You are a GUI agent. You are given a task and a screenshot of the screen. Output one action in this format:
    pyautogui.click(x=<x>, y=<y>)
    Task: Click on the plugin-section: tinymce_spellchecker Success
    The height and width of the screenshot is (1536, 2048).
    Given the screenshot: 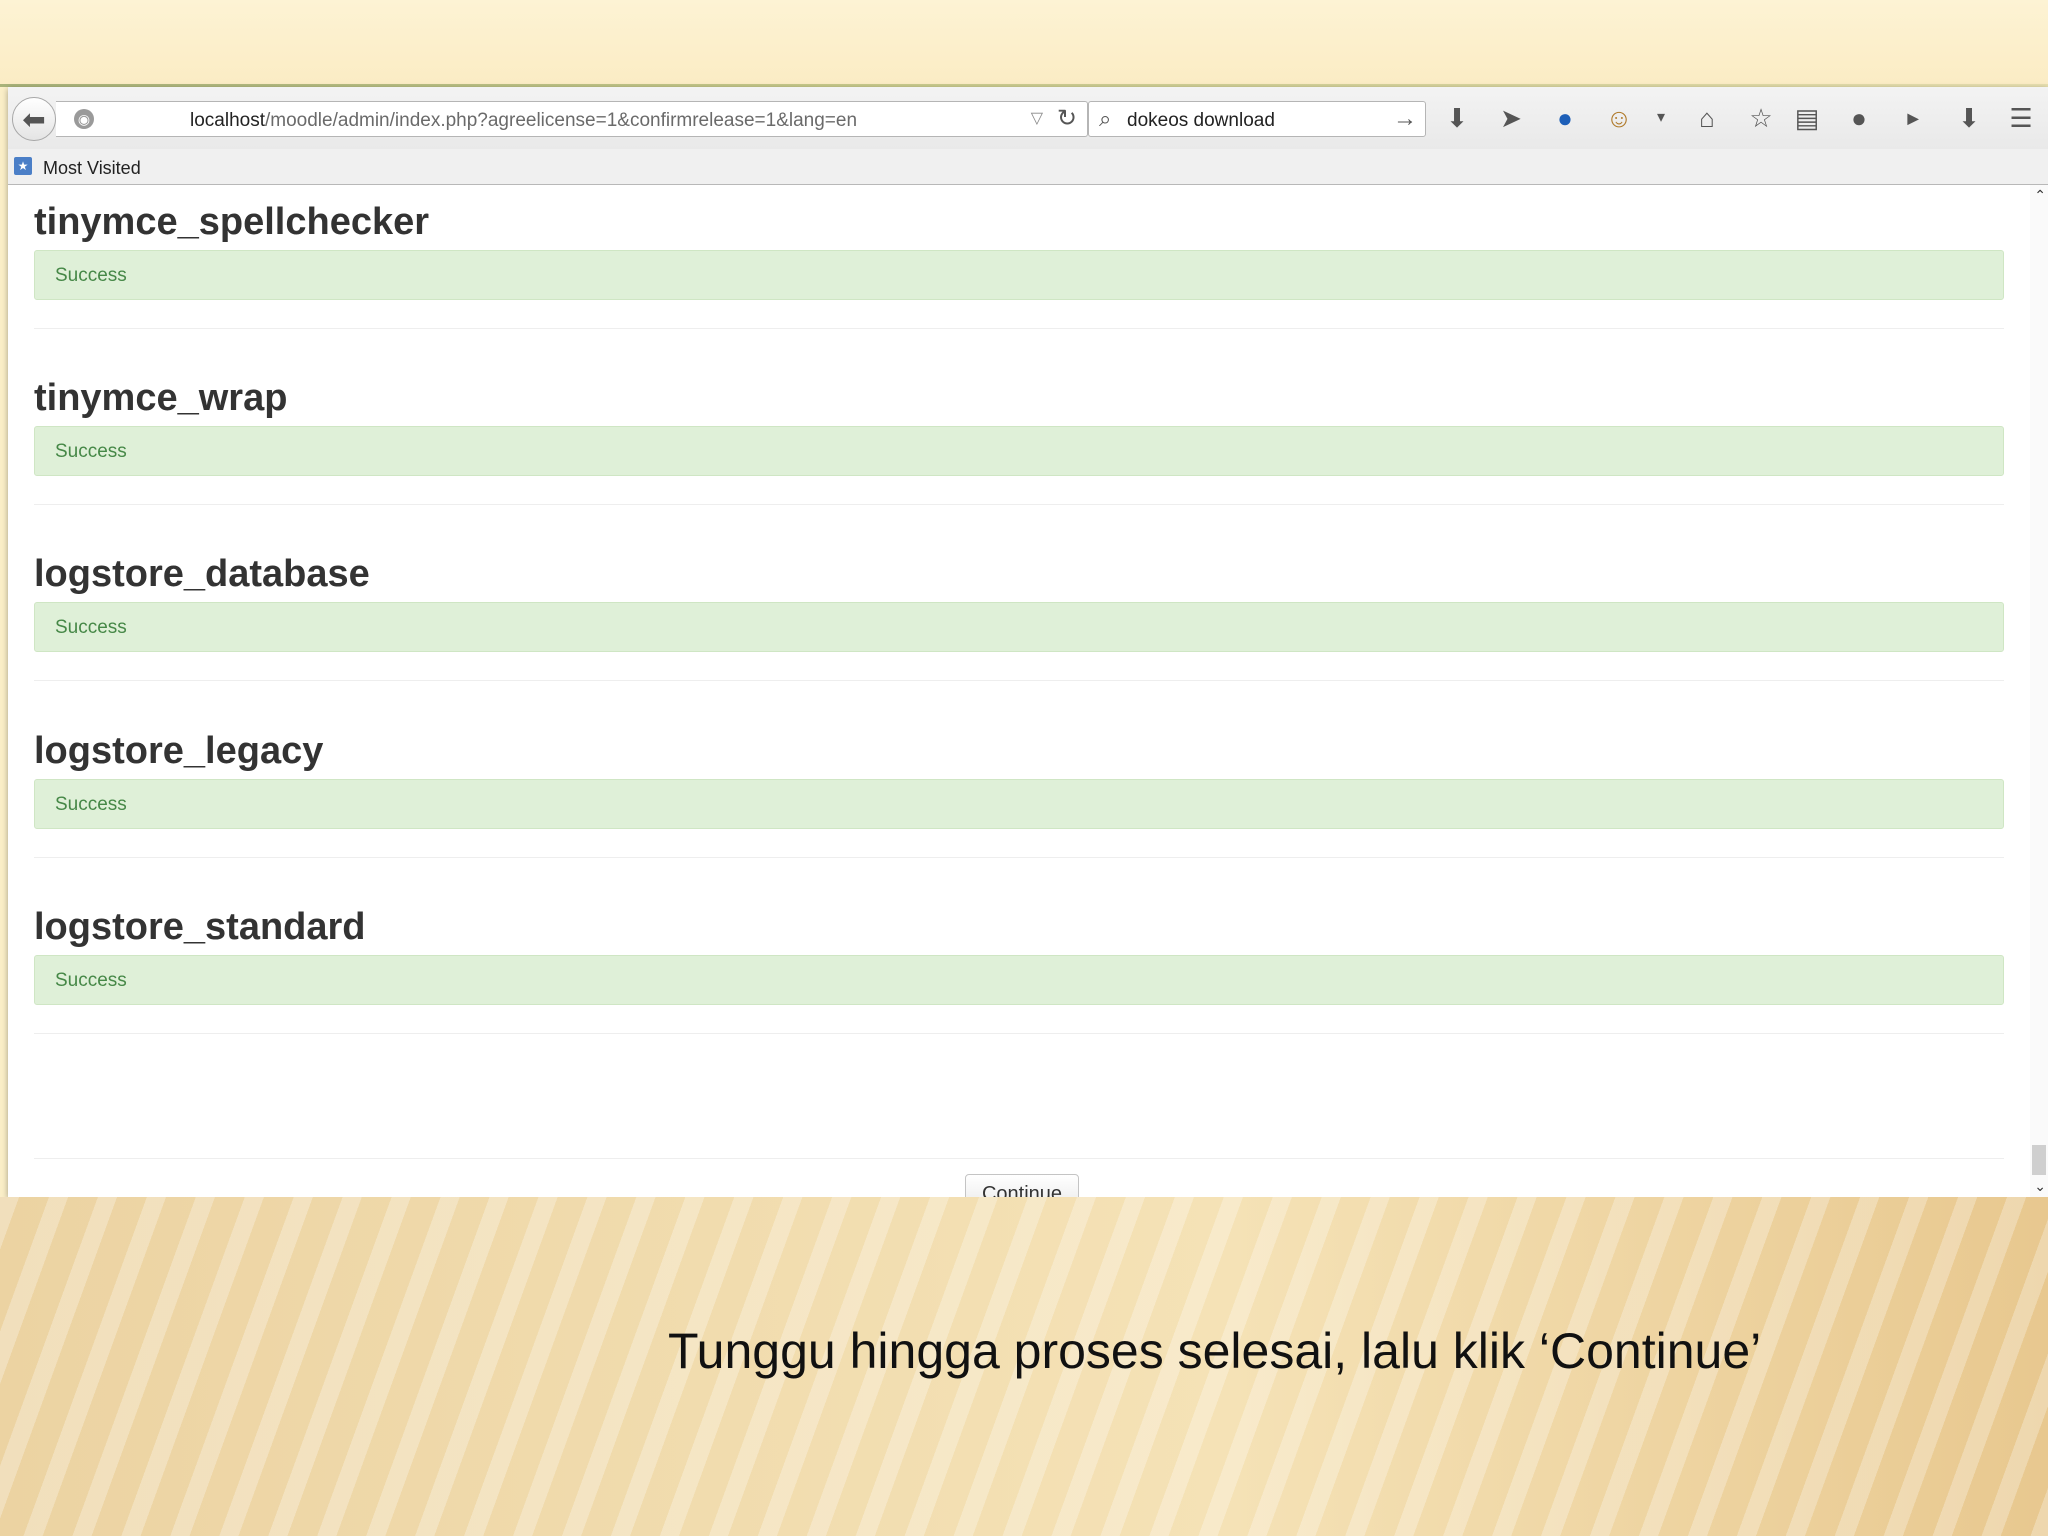 What is the action you would take?
    pyautogui.click(x=1019, y=265)
    